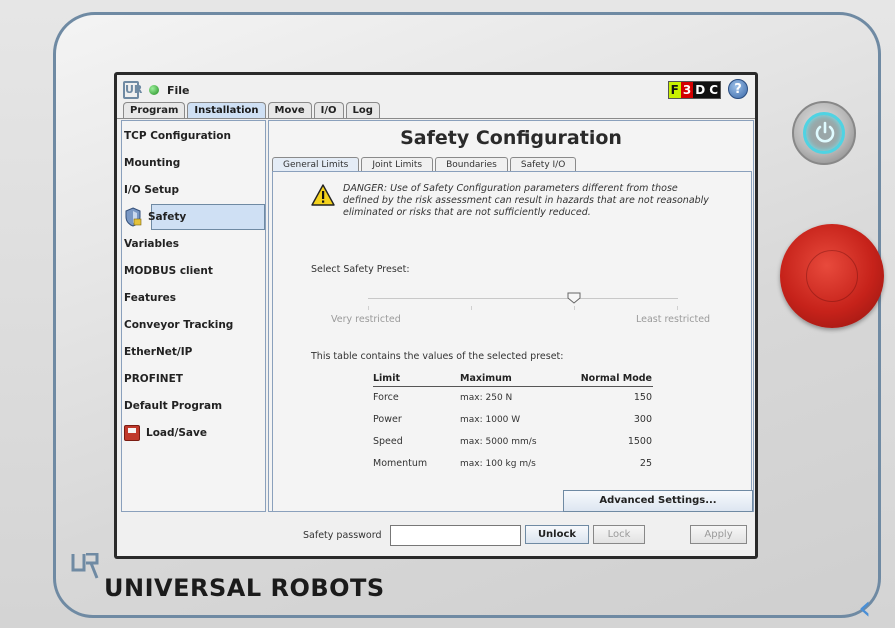 Image resolution: width=895 pixels, height=628 pixels. I want to click on cell-limit: Power, so click(387, 419).